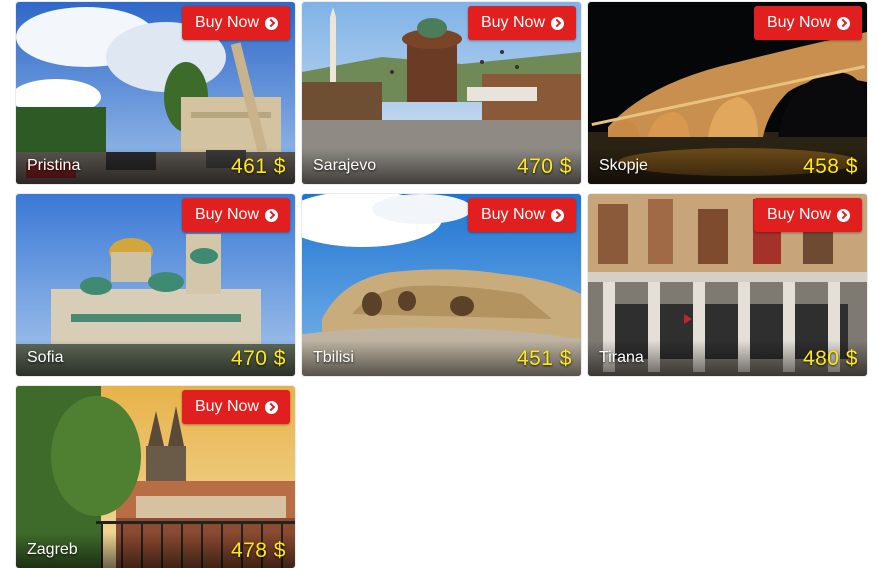 The image size is (877, 568). What do you see at coordinates (155, 477) in the screenshot?
I see `destination-card-zagreb: Buy Now Zagreb 478 $` at bounding box center [155, 477].